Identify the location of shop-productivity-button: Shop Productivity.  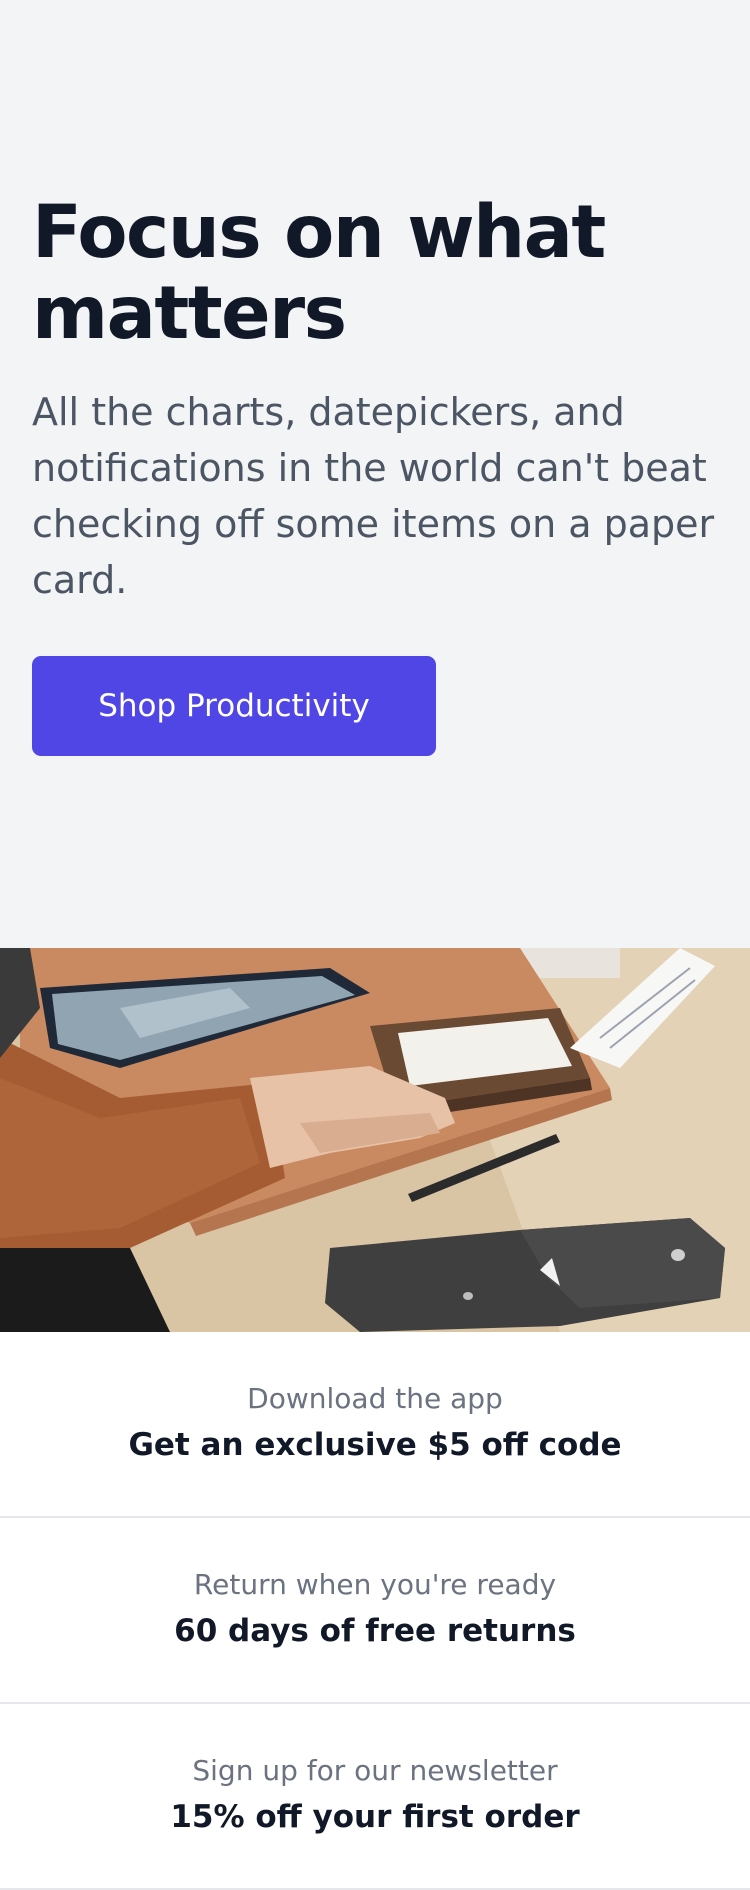
(234, 706).